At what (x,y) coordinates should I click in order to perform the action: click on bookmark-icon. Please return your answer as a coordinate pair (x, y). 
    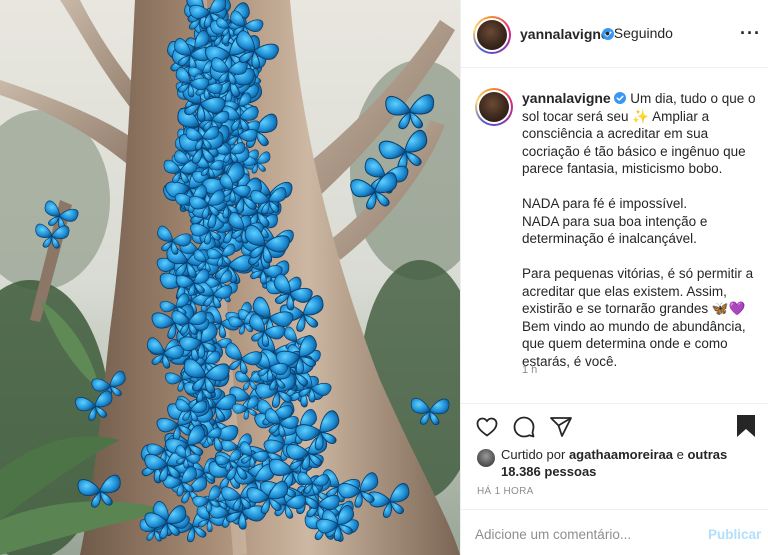
    Looking at the image, I should click on (746, 426).